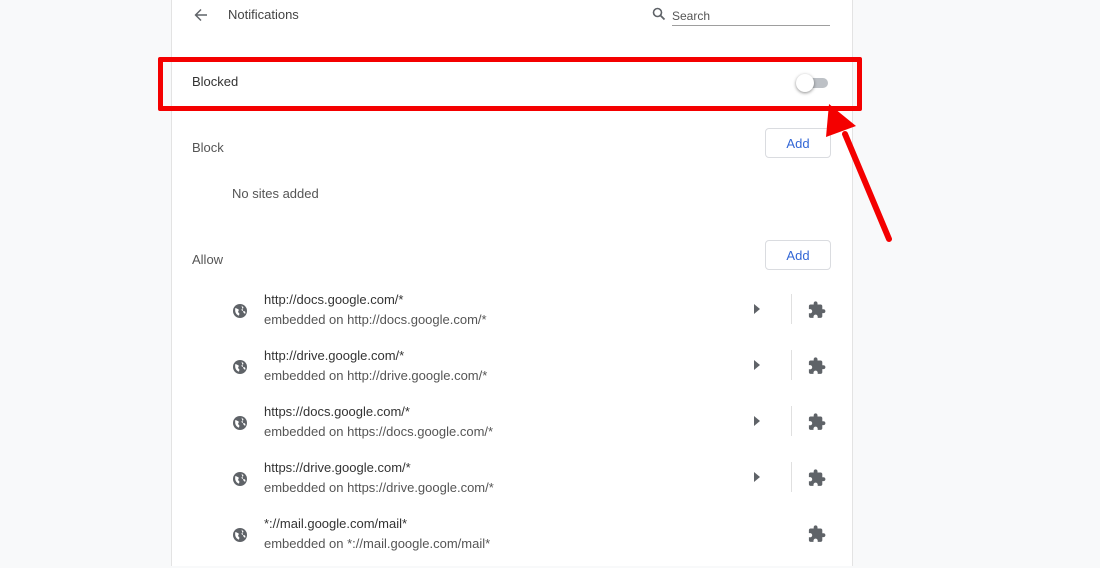  What do you see at coordinates (375, 319) in the screenshot?
I see `site-embedded: embedded on http://docs.google.com/*` at bounding box center [375, 319].